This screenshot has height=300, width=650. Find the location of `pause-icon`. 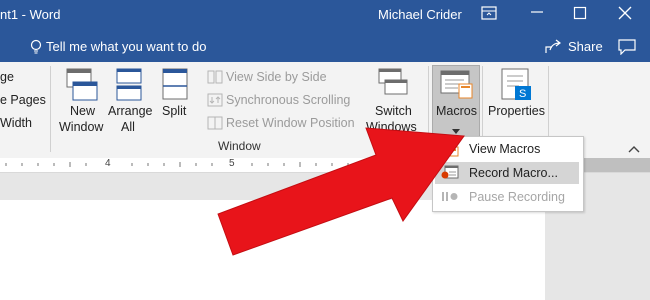

pause-icon is located at coordinates (450, 198).